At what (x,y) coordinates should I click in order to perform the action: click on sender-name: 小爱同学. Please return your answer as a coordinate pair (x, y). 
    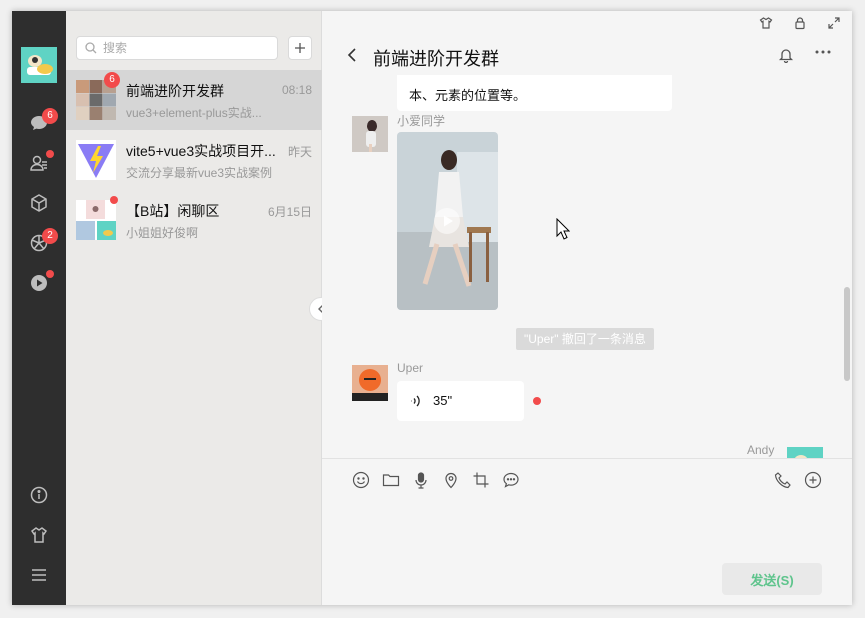
    Looking at the image, I should click on (421, 121).